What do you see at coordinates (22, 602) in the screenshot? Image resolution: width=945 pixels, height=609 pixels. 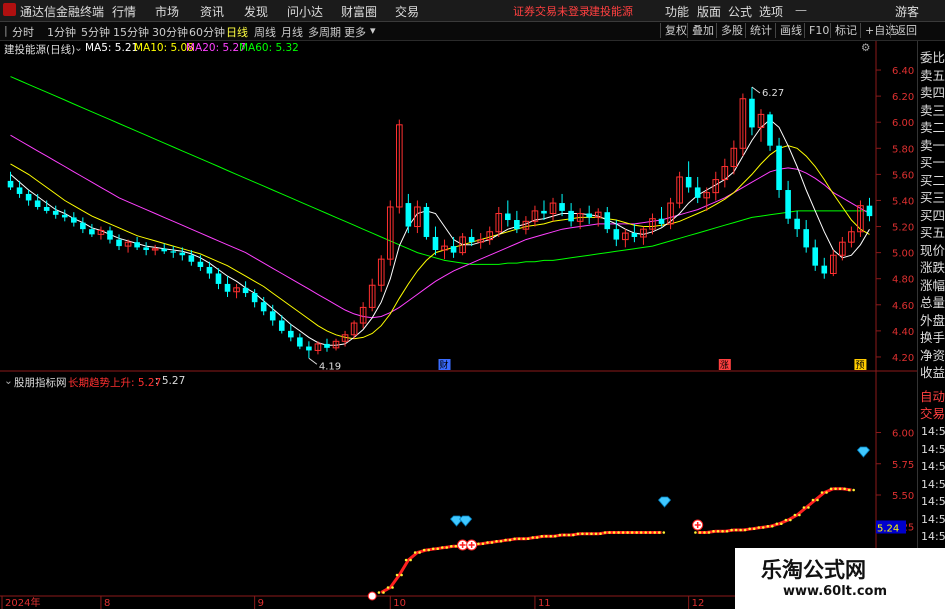 I see `x-tick-label: 2024年` at bounding box center [22, 602].